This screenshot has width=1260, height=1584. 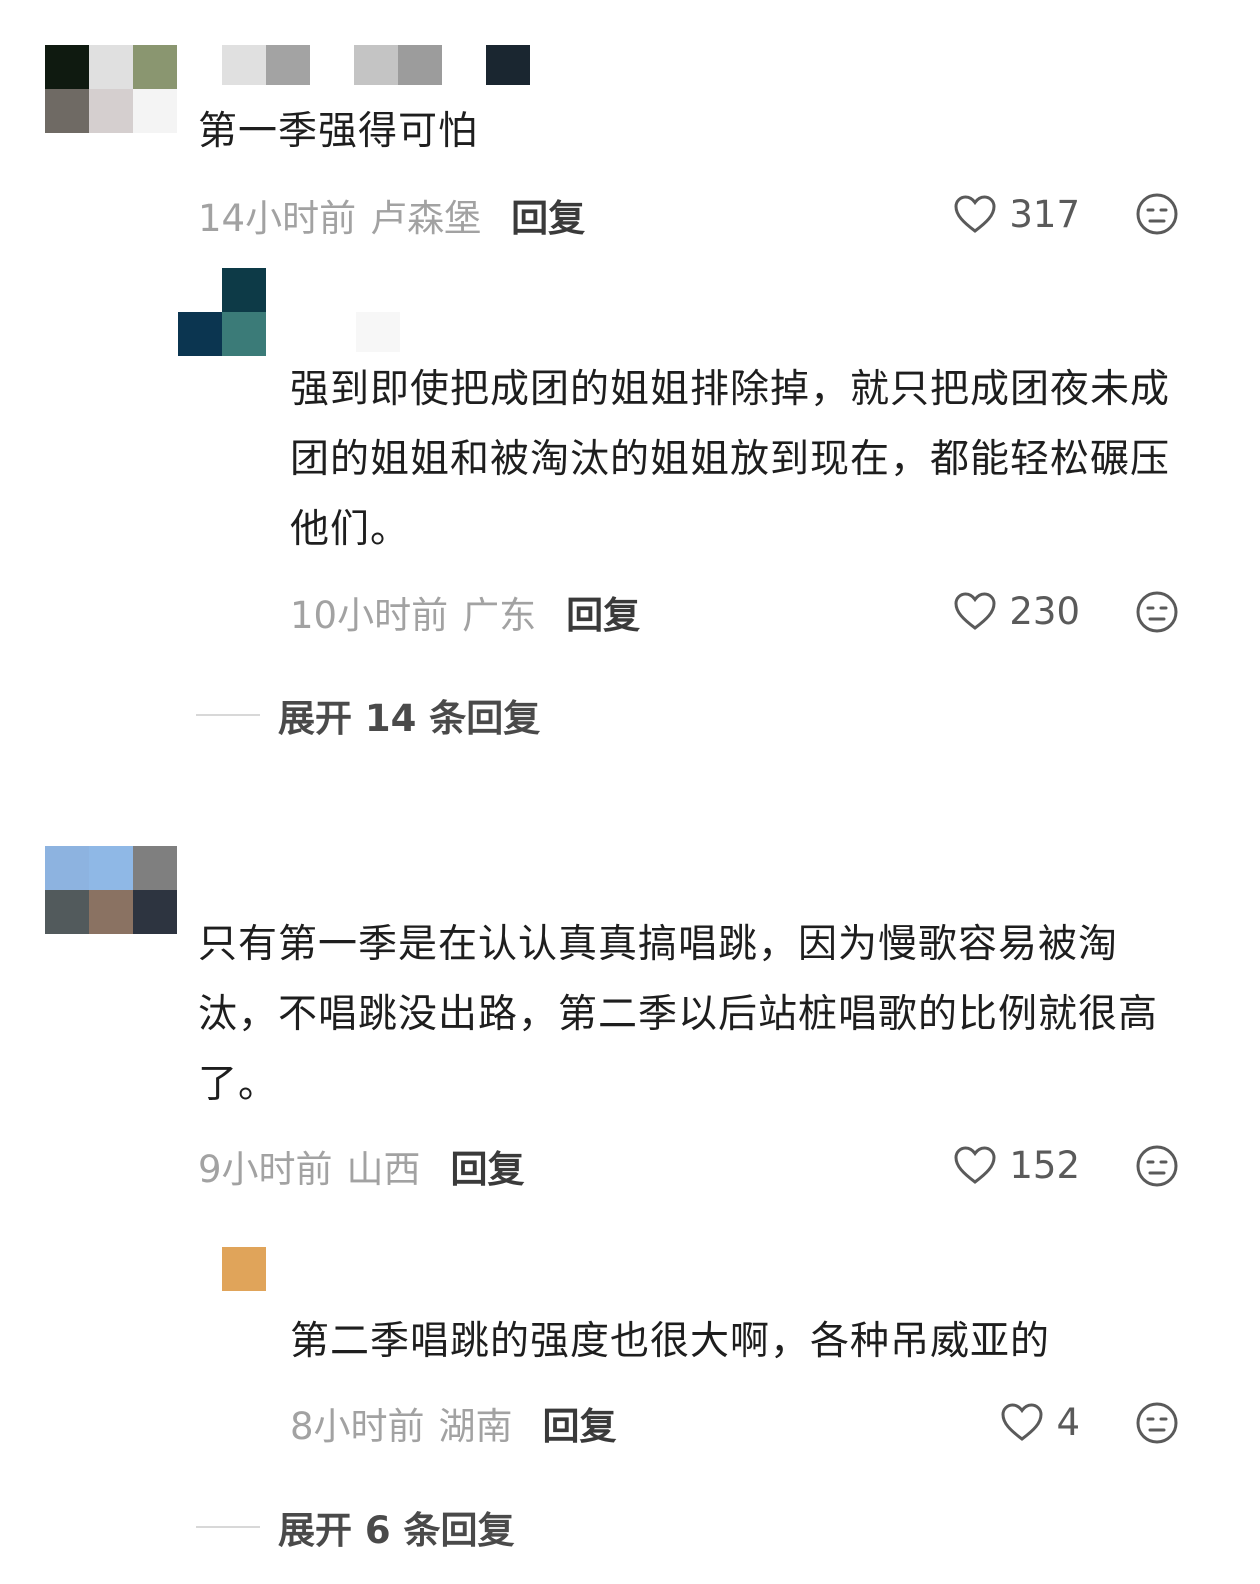 What do you see at coordinates (499, 615) in the screenshot?
I see `comment-location: 广东` at bounding box center [499, 615].